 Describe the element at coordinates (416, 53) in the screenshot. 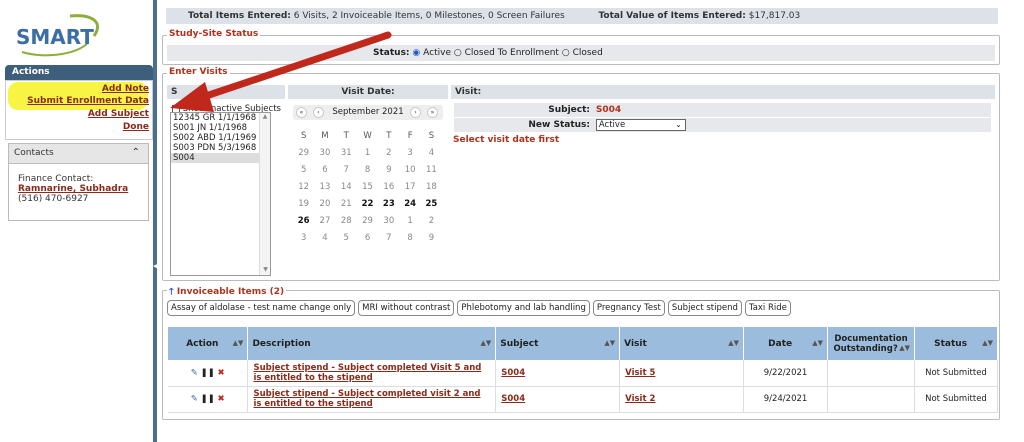

I see `status-active-radio: ◉` at that location.